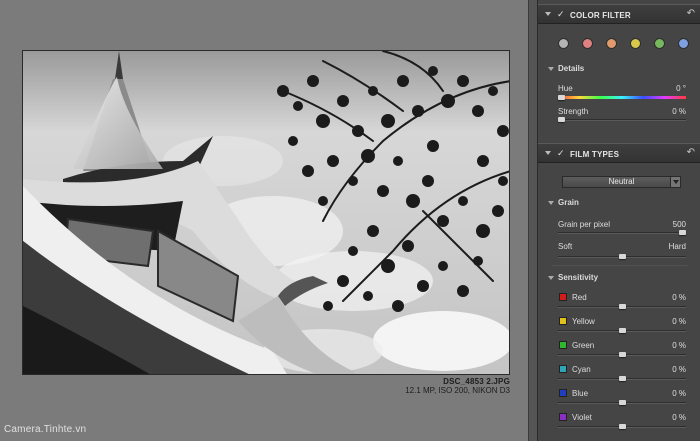 The image size is (700, 441). Describe the element at coordinates (679, 321) in the screenshot. I see `yellow-value: 0 %` at that location.